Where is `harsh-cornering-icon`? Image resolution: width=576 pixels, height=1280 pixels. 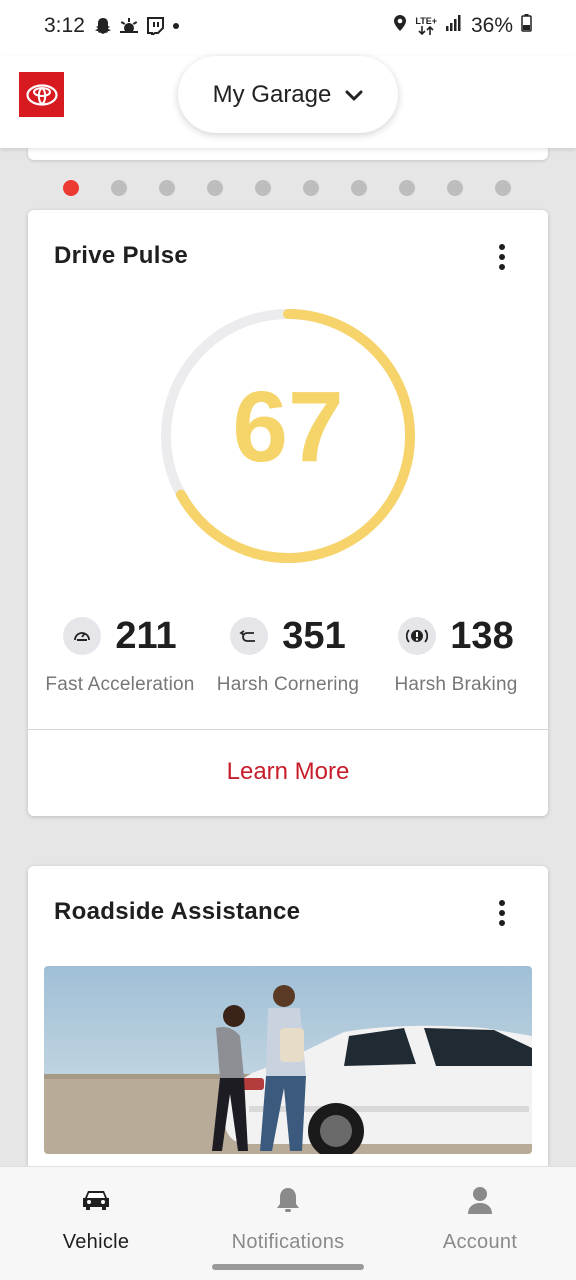 harsh-cornering-icon is located at coordinates (249, 636).